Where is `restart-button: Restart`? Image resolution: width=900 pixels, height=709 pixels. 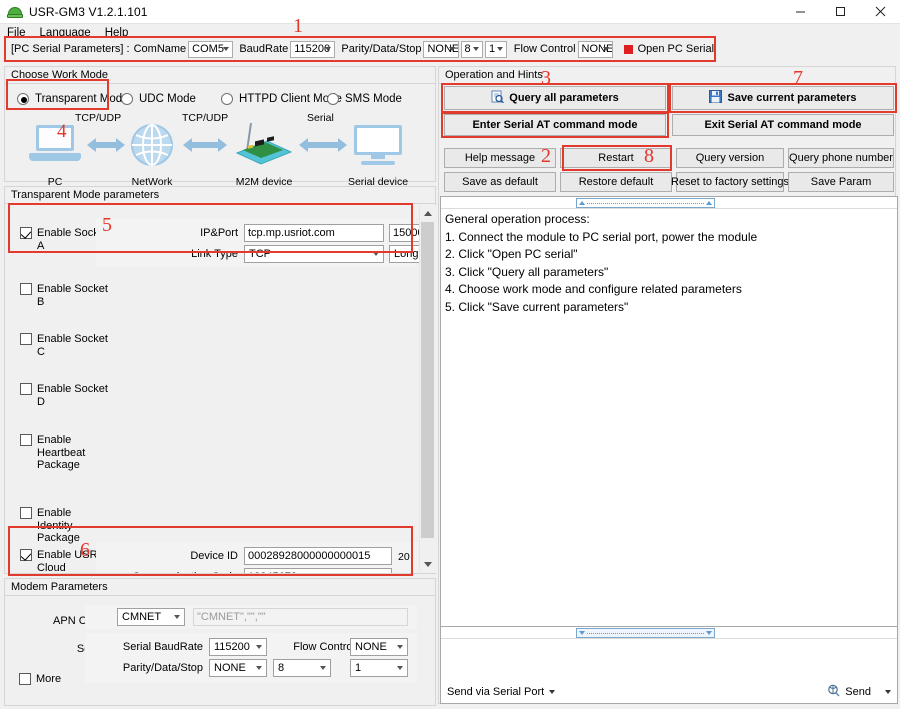
restart-button: Restart is located at coordinates (616, 158).